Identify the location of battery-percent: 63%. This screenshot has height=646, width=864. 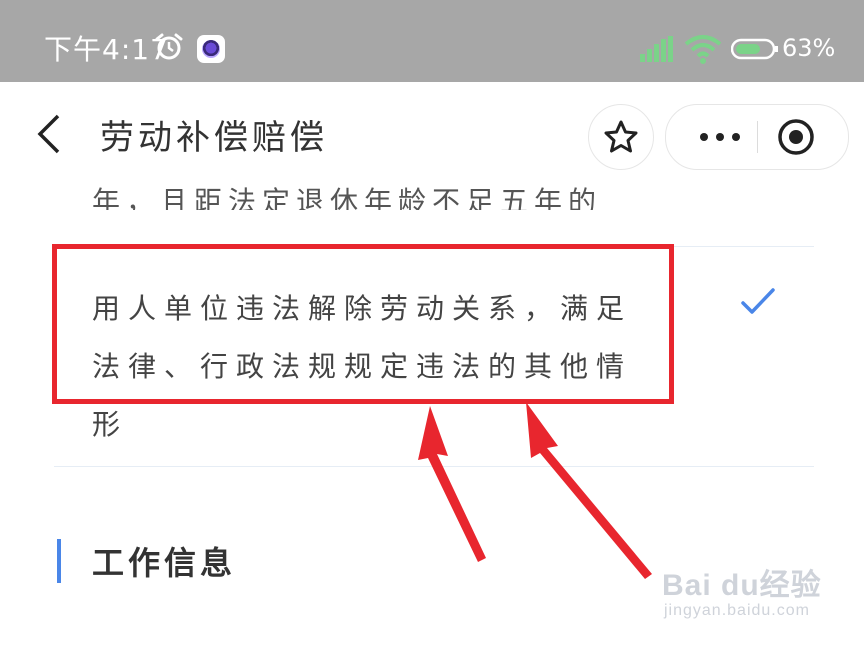
(809, 48).